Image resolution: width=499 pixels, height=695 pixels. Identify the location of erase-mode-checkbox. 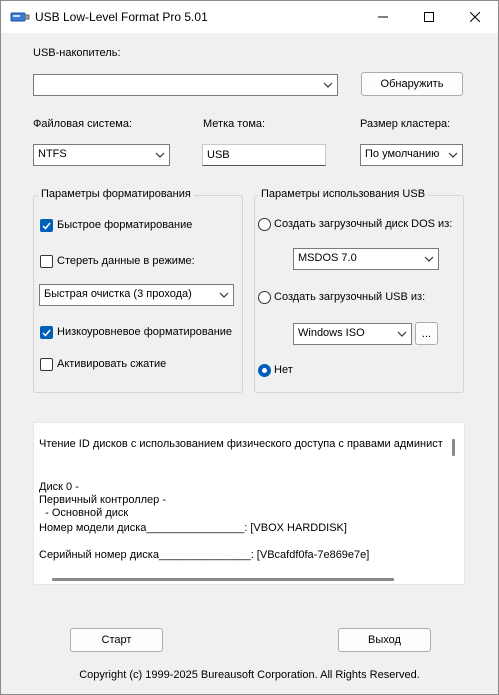
(46, 261).